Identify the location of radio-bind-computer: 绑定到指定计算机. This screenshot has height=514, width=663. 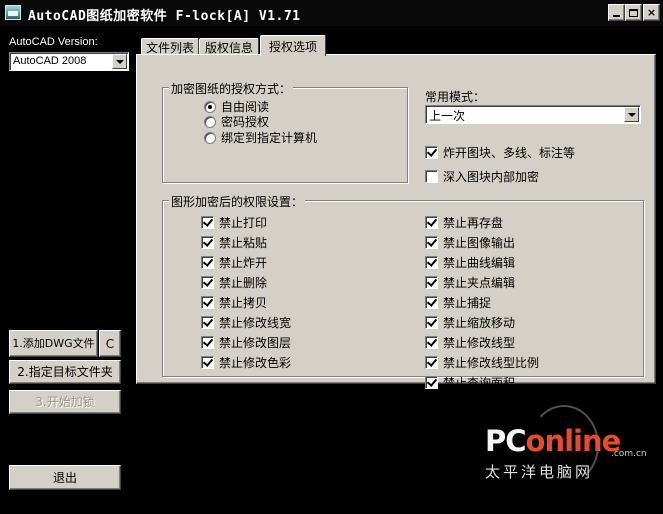
(260, 137).